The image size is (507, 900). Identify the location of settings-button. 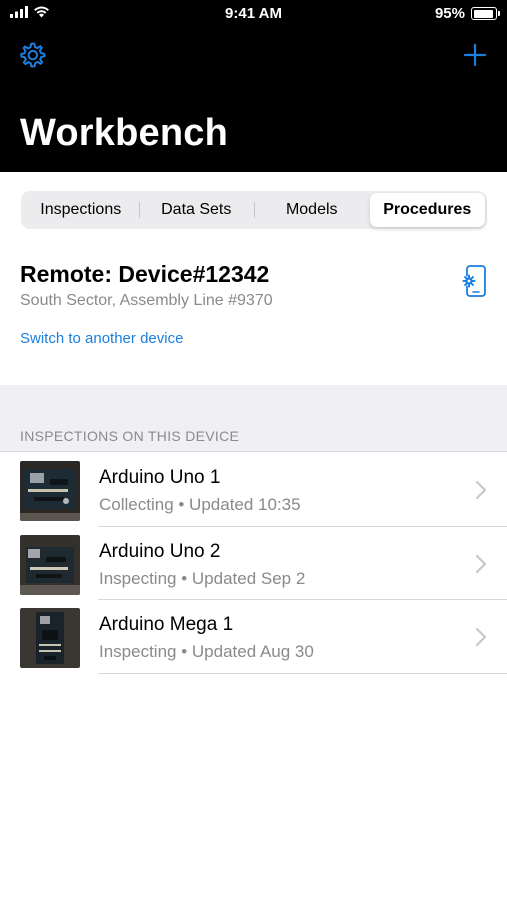
(32, 55).